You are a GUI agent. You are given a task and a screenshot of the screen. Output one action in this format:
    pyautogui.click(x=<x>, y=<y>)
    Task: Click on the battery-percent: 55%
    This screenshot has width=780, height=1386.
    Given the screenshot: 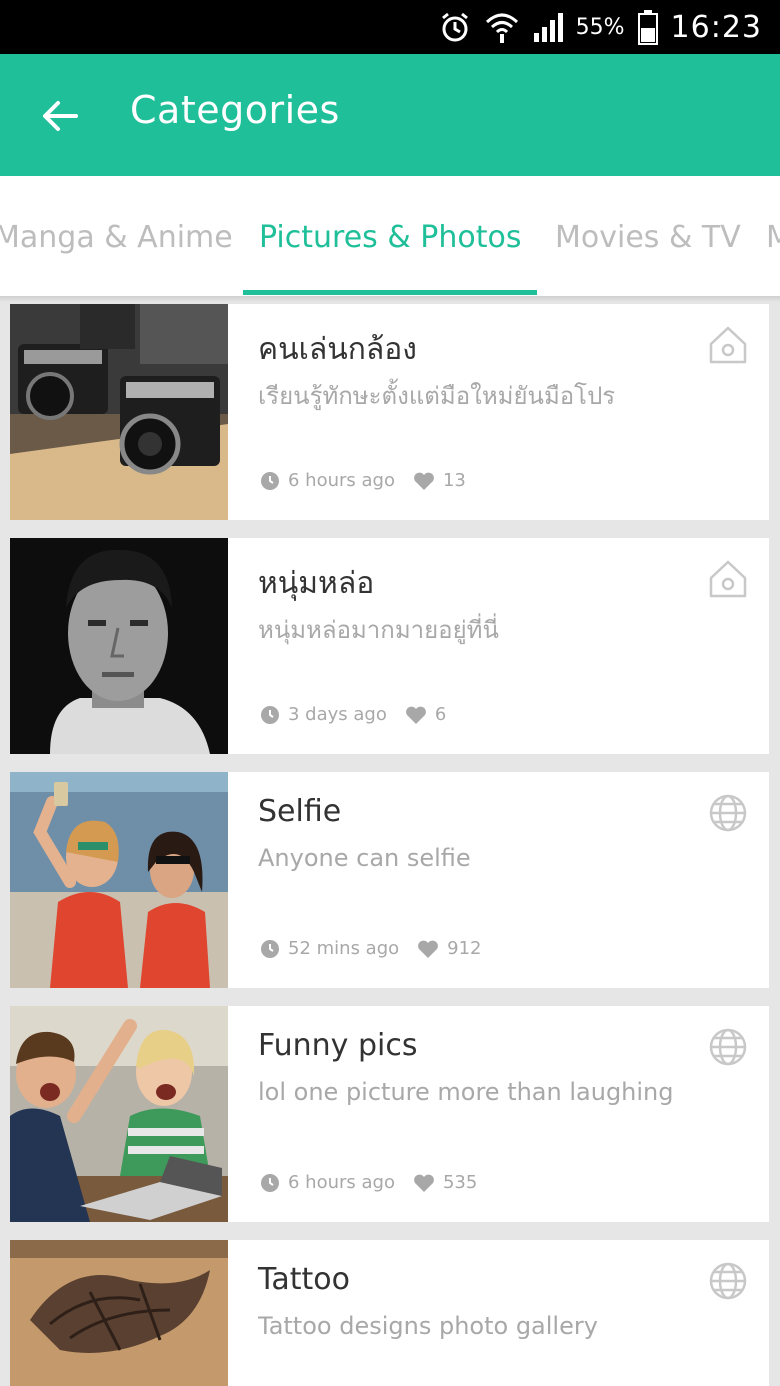 What is the action you would take?
    pyautogui.click(x=600, y=27)
    